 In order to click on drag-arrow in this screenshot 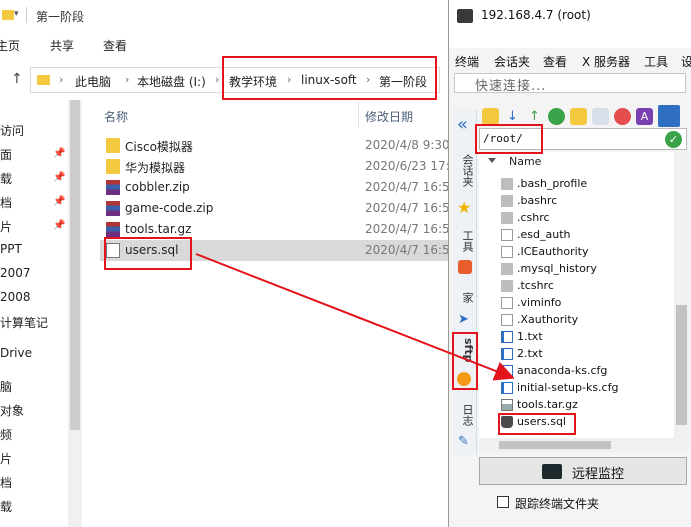, I will do `click(355, 317)`.